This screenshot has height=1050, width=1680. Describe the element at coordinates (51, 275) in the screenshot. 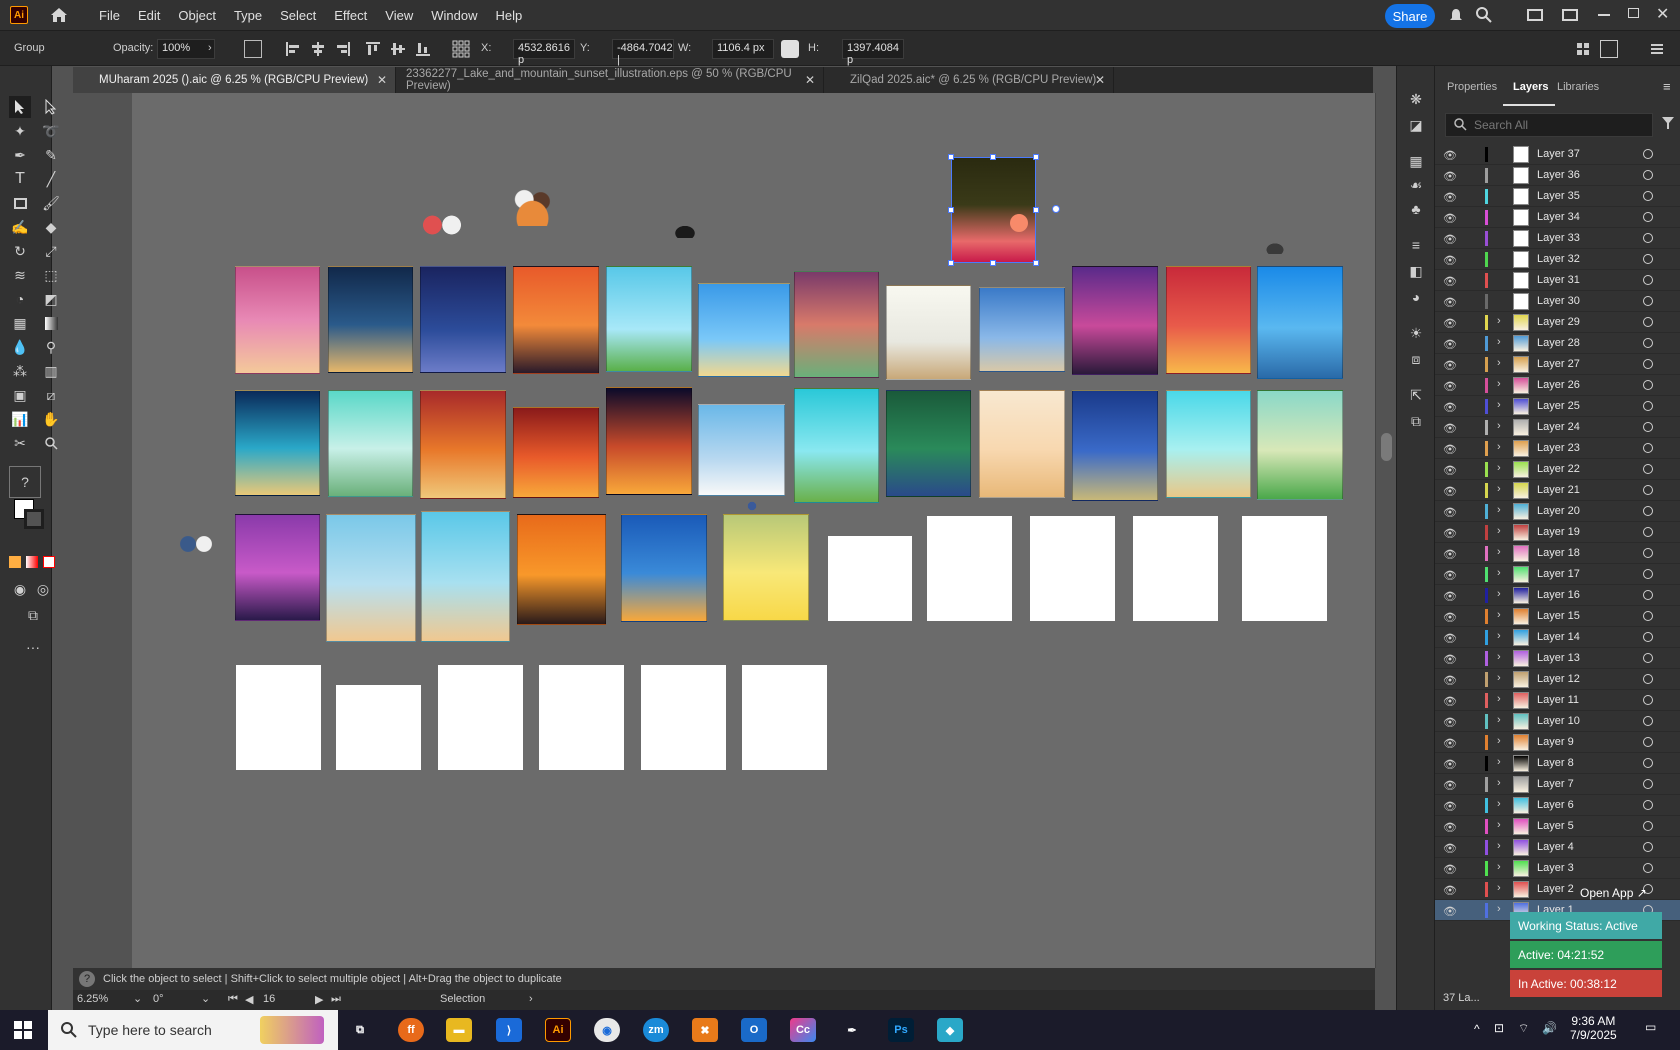

I see `free-transform-tool-icon: ⬚` at that location.